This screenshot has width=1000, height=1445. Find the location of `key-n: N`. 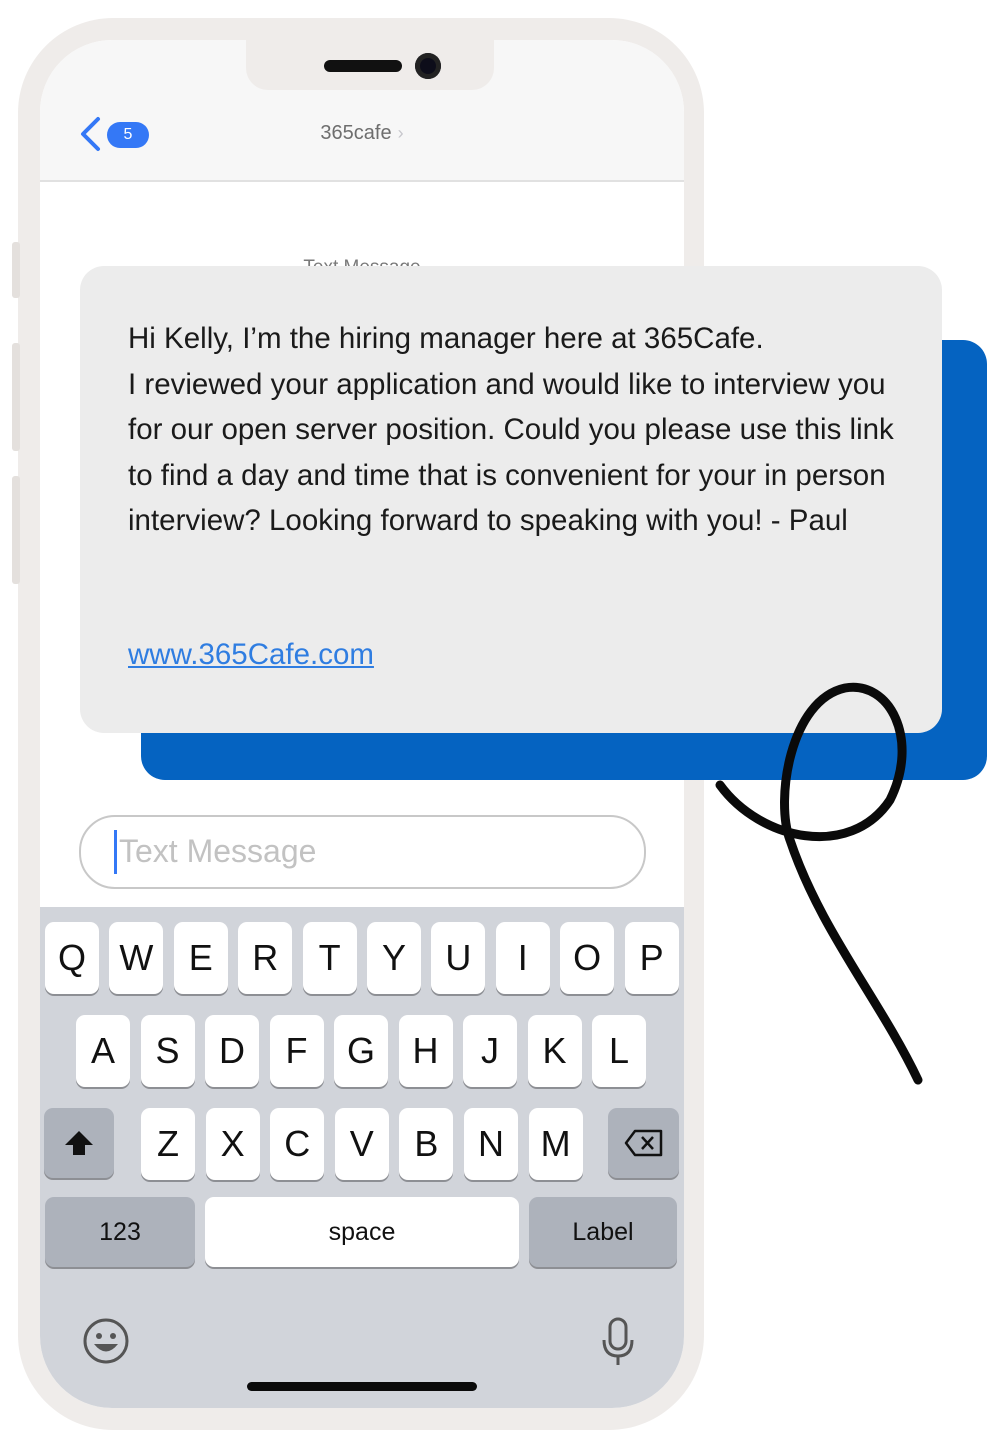

key-n: N is located at coordinates (491, 1144).